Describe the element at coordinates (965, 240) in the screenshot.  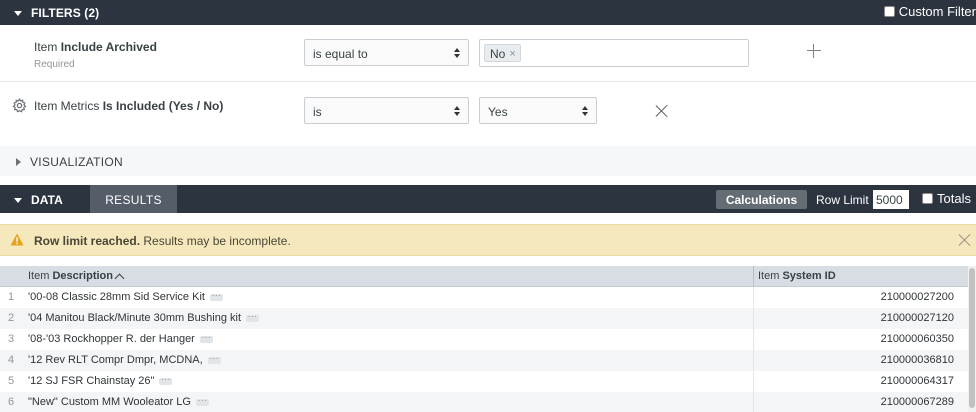
I see `close-icon` at that location.